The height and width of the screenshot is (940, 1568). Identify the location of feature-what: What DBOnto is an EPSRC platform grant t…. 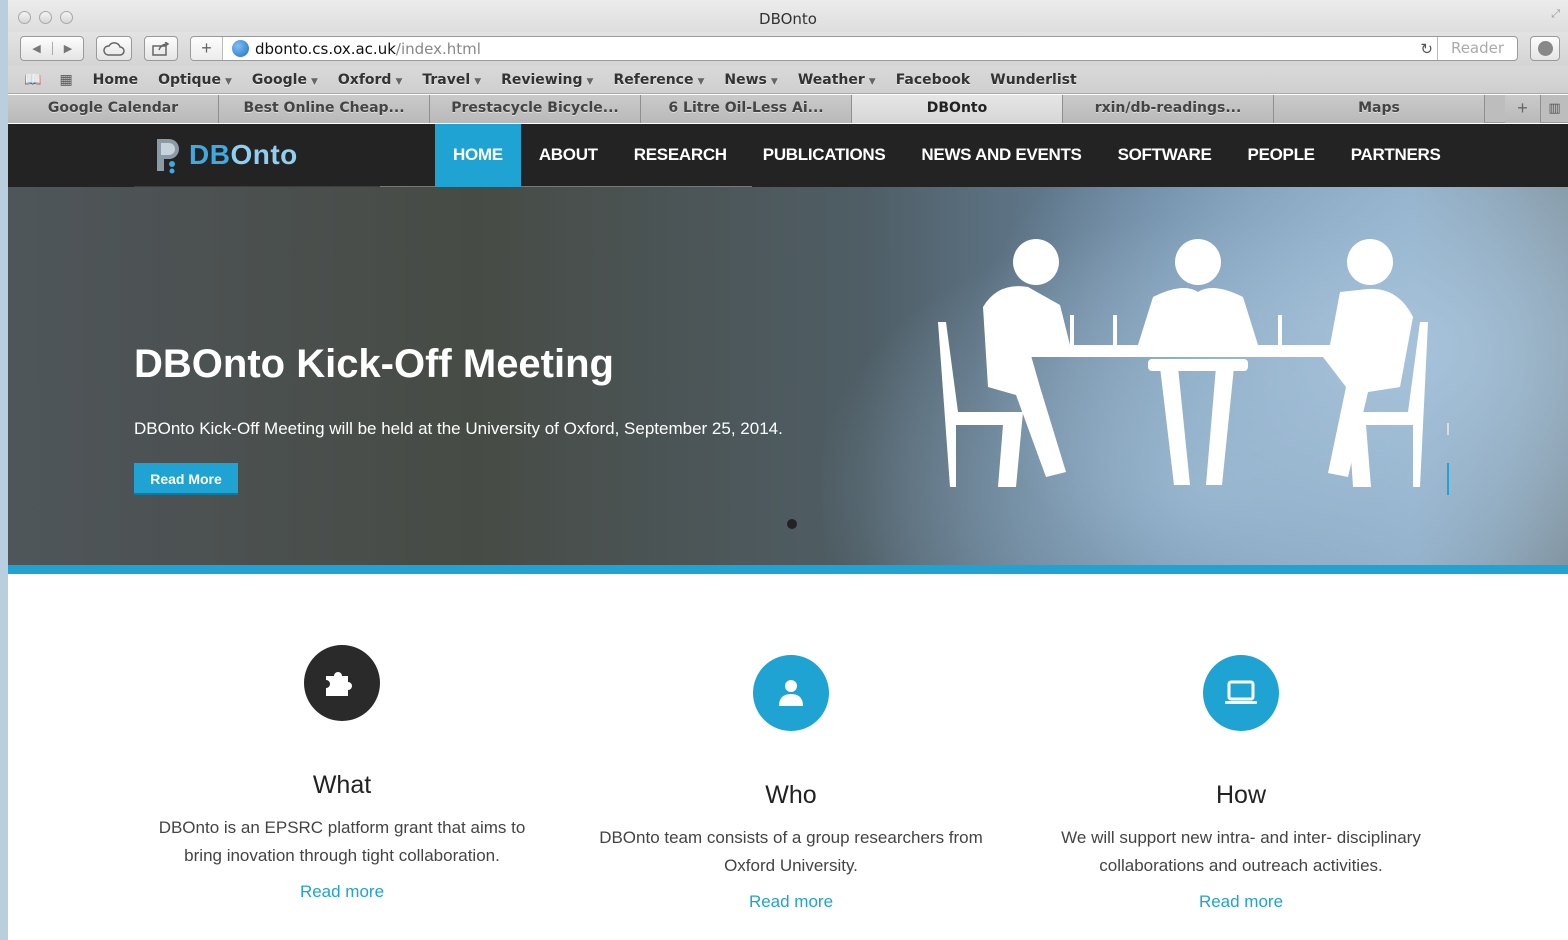
(342, 773).